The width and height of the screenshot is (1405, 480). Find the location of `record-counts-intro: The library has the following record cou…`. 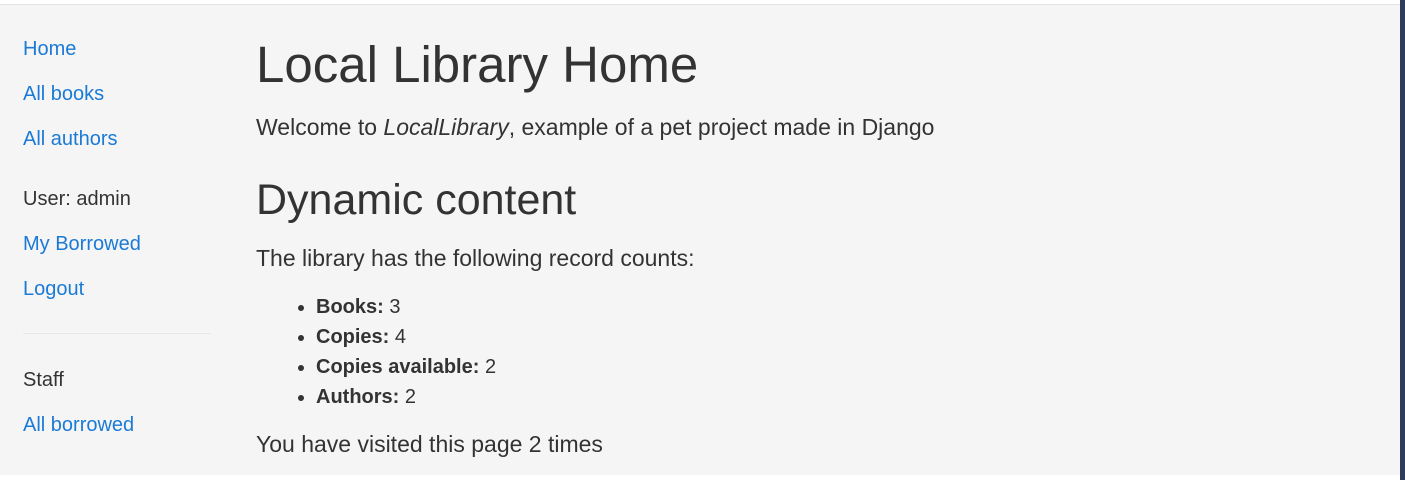

record-counts-intro: The library has the following record cou… is located at coordinates (475, 258).